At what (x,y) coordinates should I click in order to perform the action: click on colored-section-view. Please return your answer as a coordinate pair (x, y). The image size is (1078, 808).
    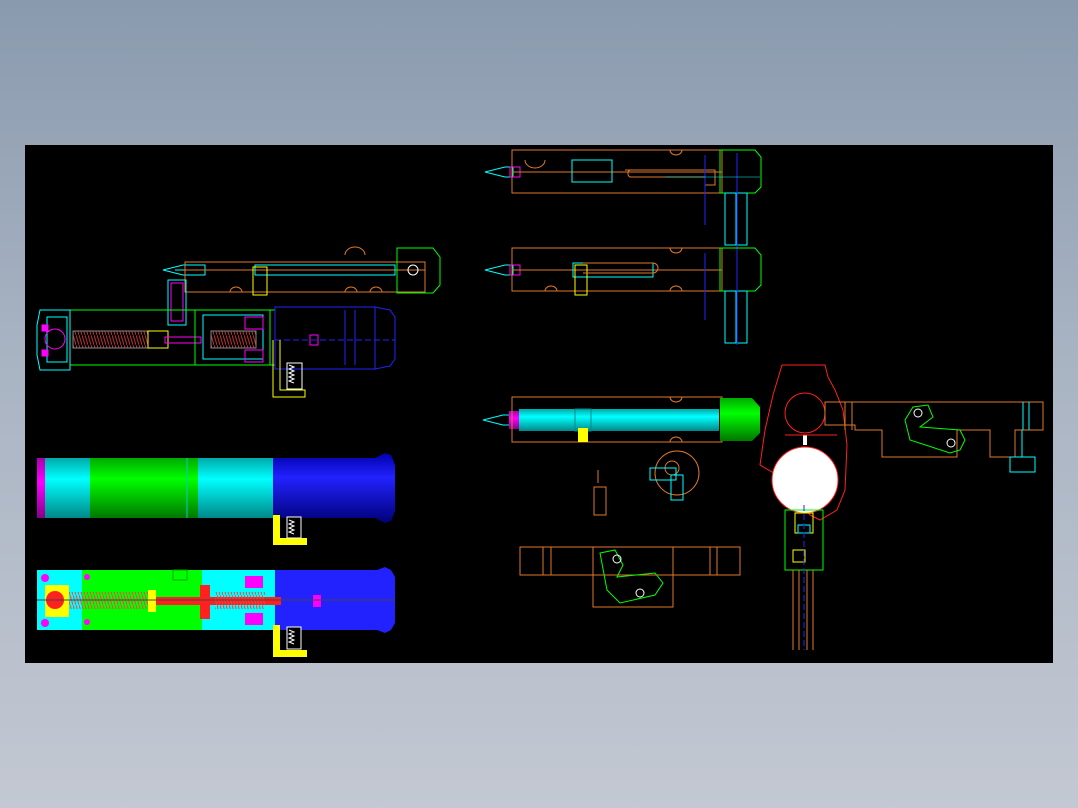
    Looking at the image, I should click on (216, 612).